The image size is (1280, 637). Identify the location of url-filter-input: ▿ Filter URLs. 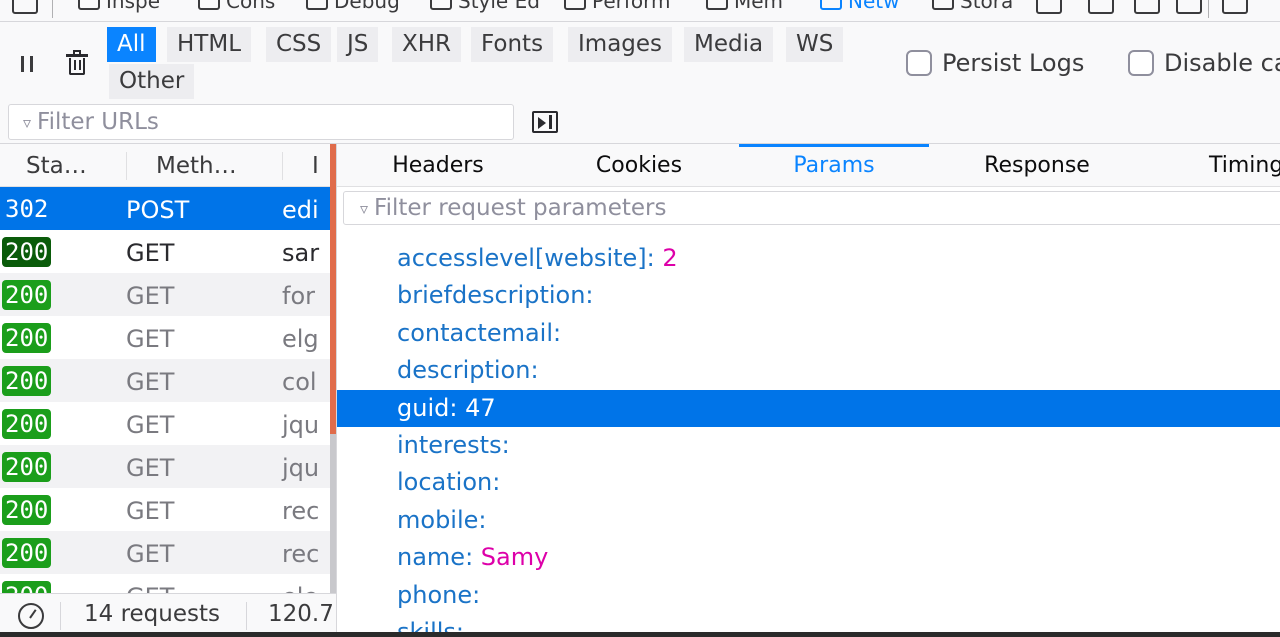
(261, 122).